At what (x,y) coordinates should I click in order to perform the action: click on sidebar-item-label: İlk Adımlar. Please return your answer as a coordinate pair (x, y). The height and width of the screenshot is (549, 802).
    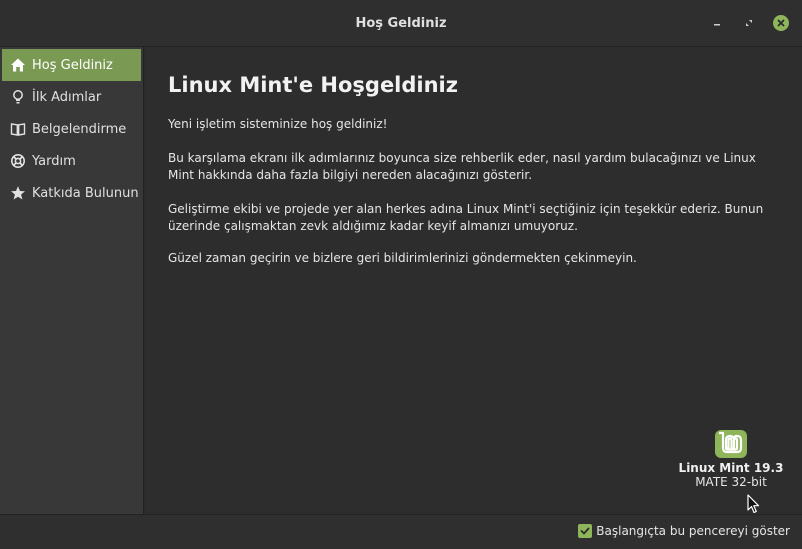
    Looking at the image, I should click on (67, 97).